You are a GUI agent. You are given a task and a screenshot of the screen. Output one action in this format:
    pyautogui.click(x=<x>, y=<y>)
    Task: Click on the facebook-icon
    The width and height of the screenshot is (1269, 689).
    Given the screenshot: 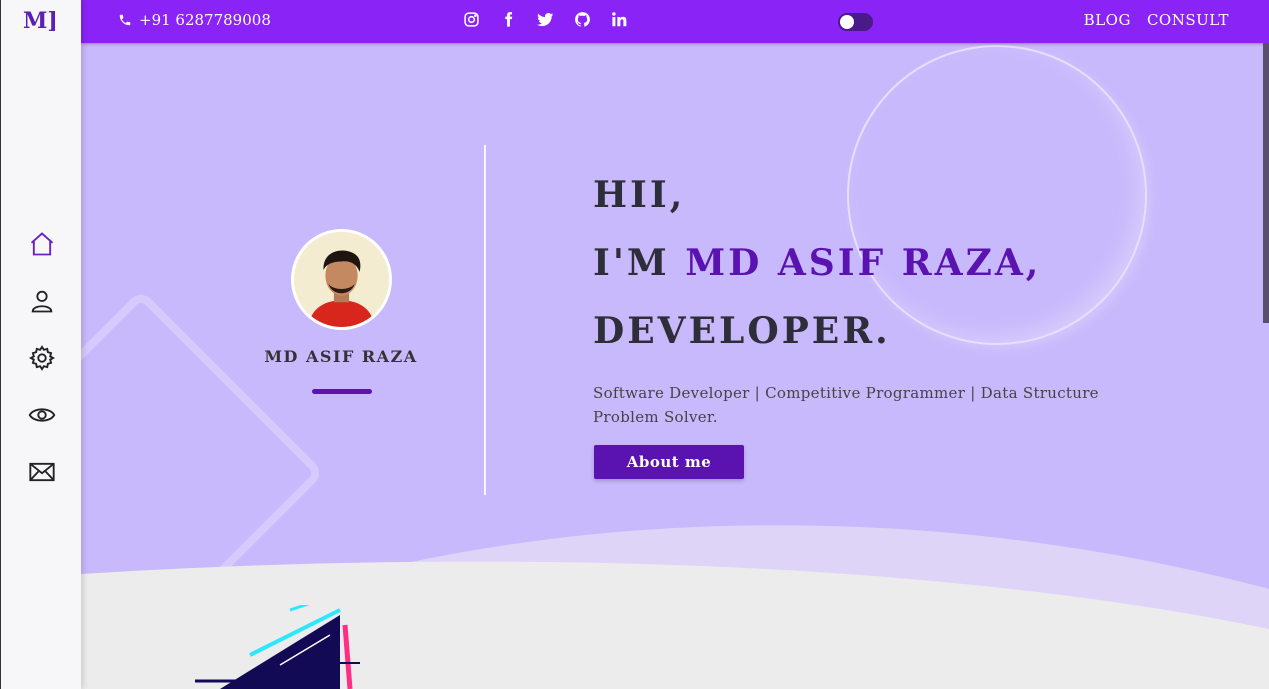 What is the action you would take?
    pyautogui.click(x=508, y=19)
    